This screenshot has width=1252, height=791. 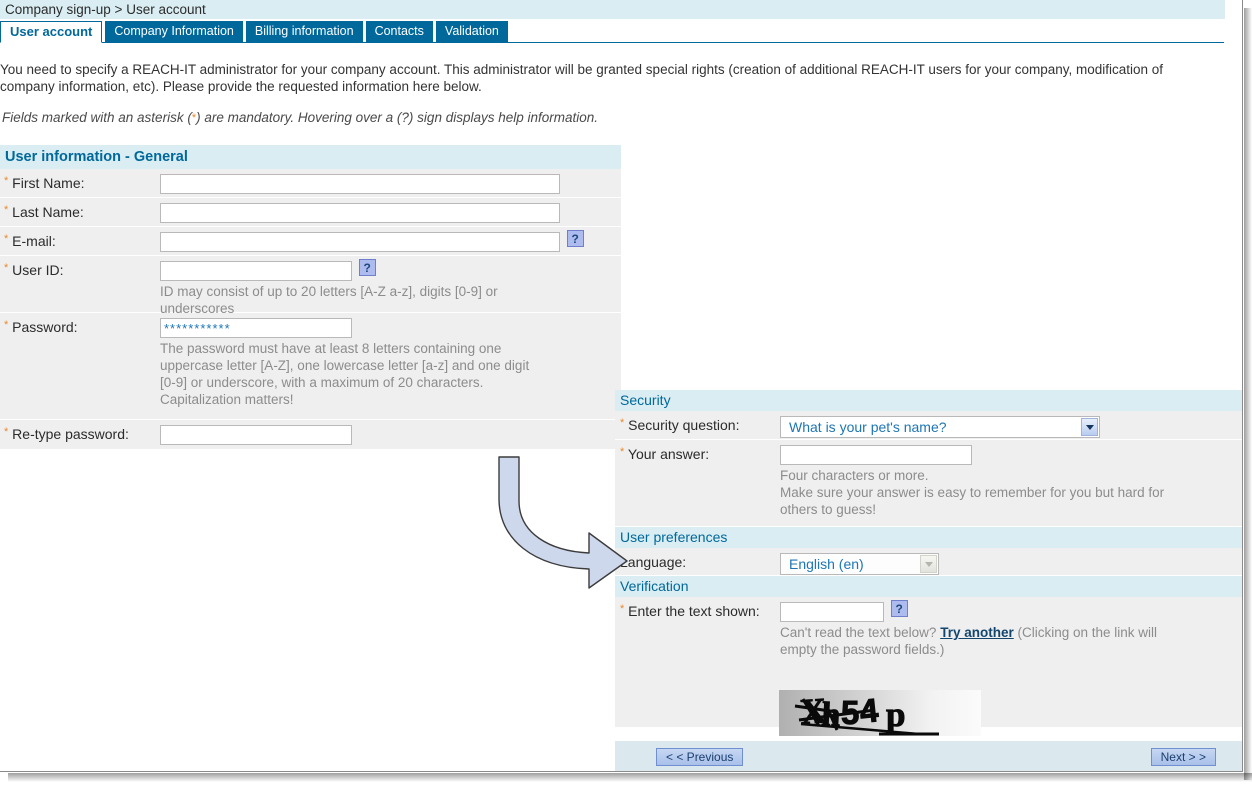 What do you see at coordinates (700, 757) in the screenshot?
I see `previous-button: < < Previous` at bounding box center [700, 757].